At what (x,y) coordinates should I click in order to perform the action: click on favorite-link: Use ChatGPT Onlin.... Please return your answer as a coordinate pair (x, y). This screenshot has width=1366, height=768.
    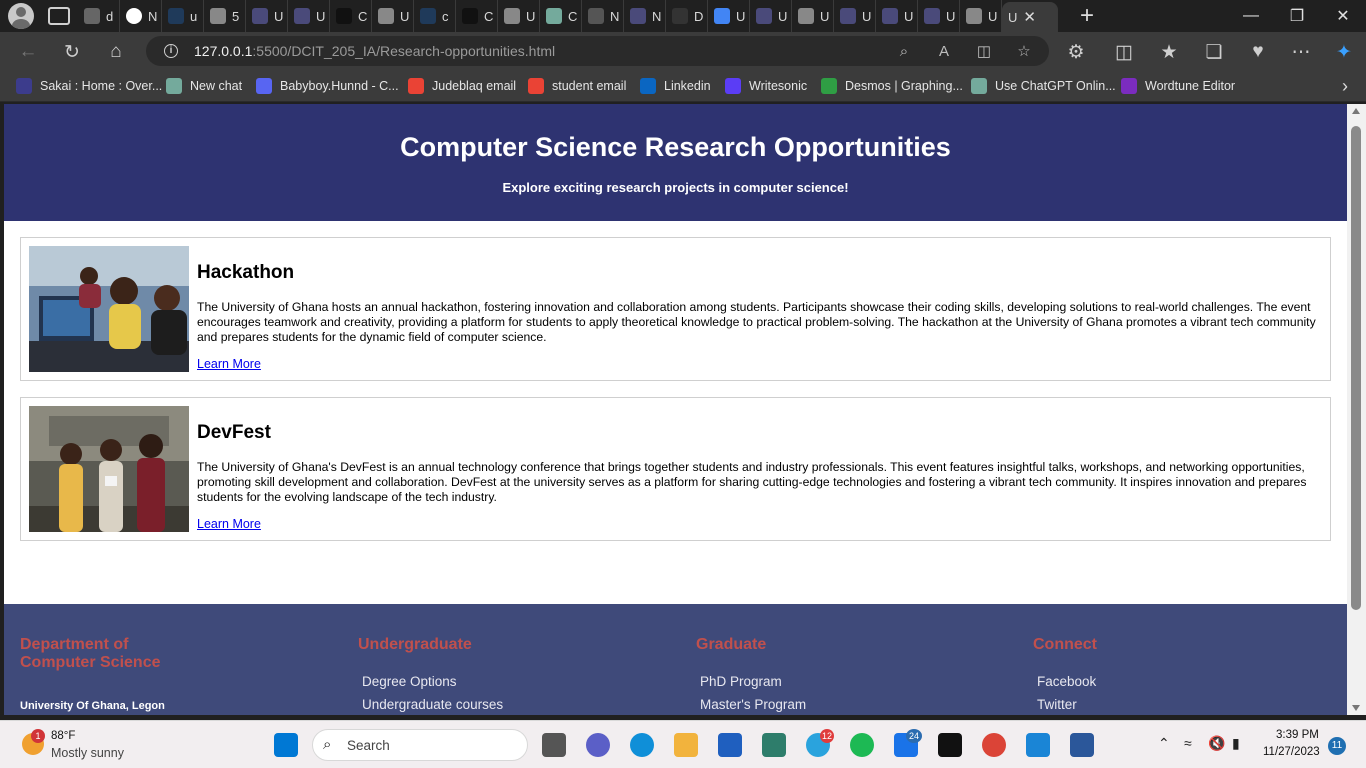
    Looking at the image, I should click on (1043, 86).